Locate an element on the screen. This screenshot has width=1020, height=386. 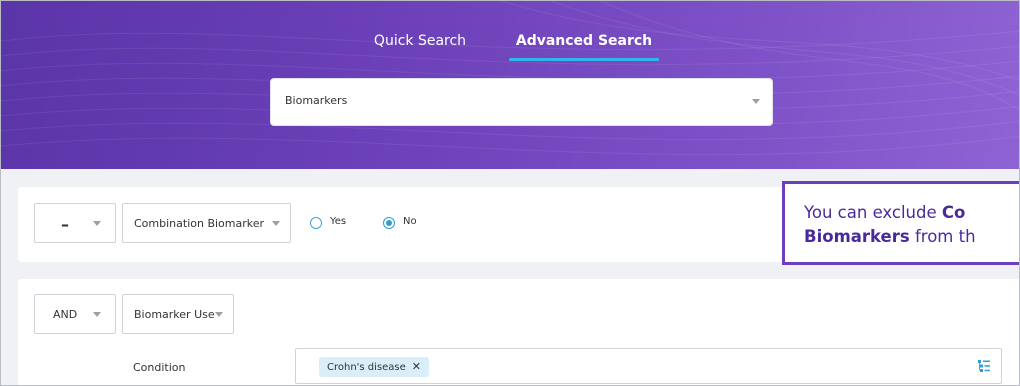
callout-line-2: Biomarkers from th is located at coordinates (911, 237).